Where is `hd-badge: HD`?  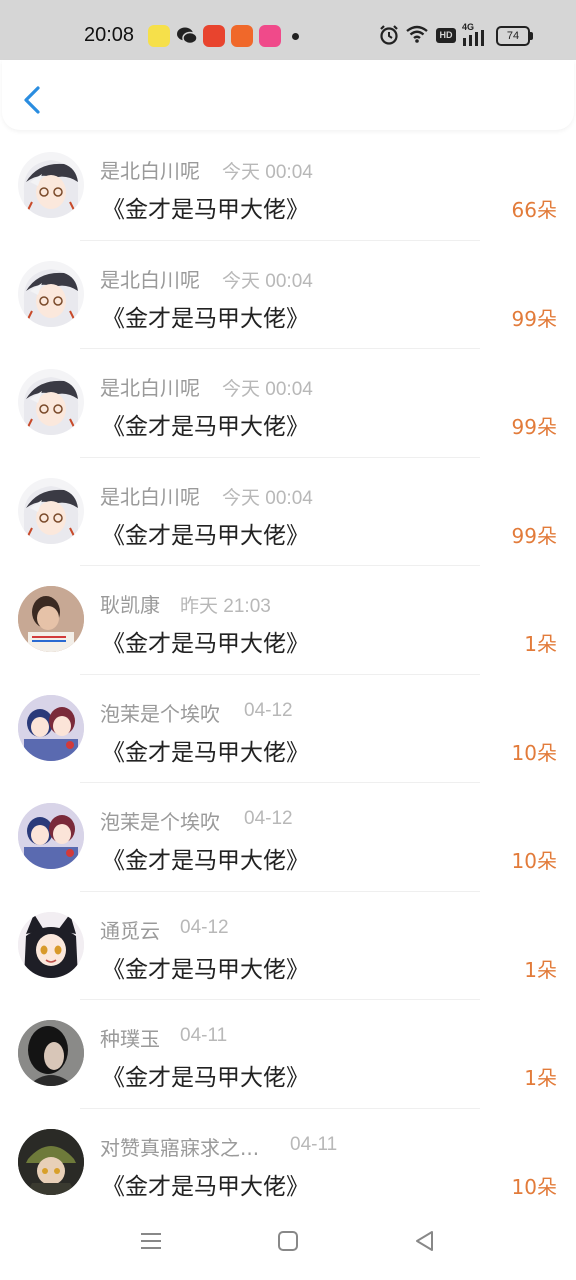
hd-badge: HD is located at coordinates (446, 35).